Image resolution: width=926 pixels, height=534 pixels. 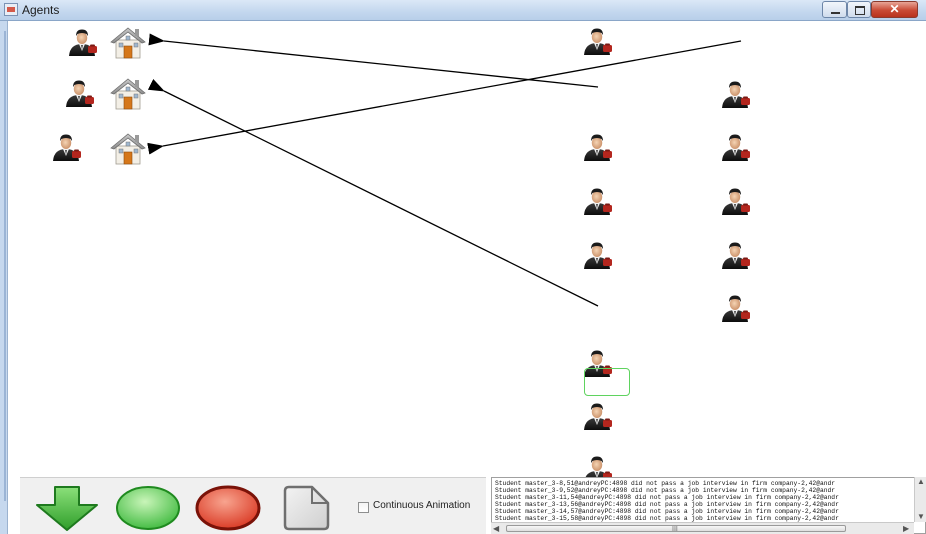 I want to click on maximize-button, so click(x=859, y=9).